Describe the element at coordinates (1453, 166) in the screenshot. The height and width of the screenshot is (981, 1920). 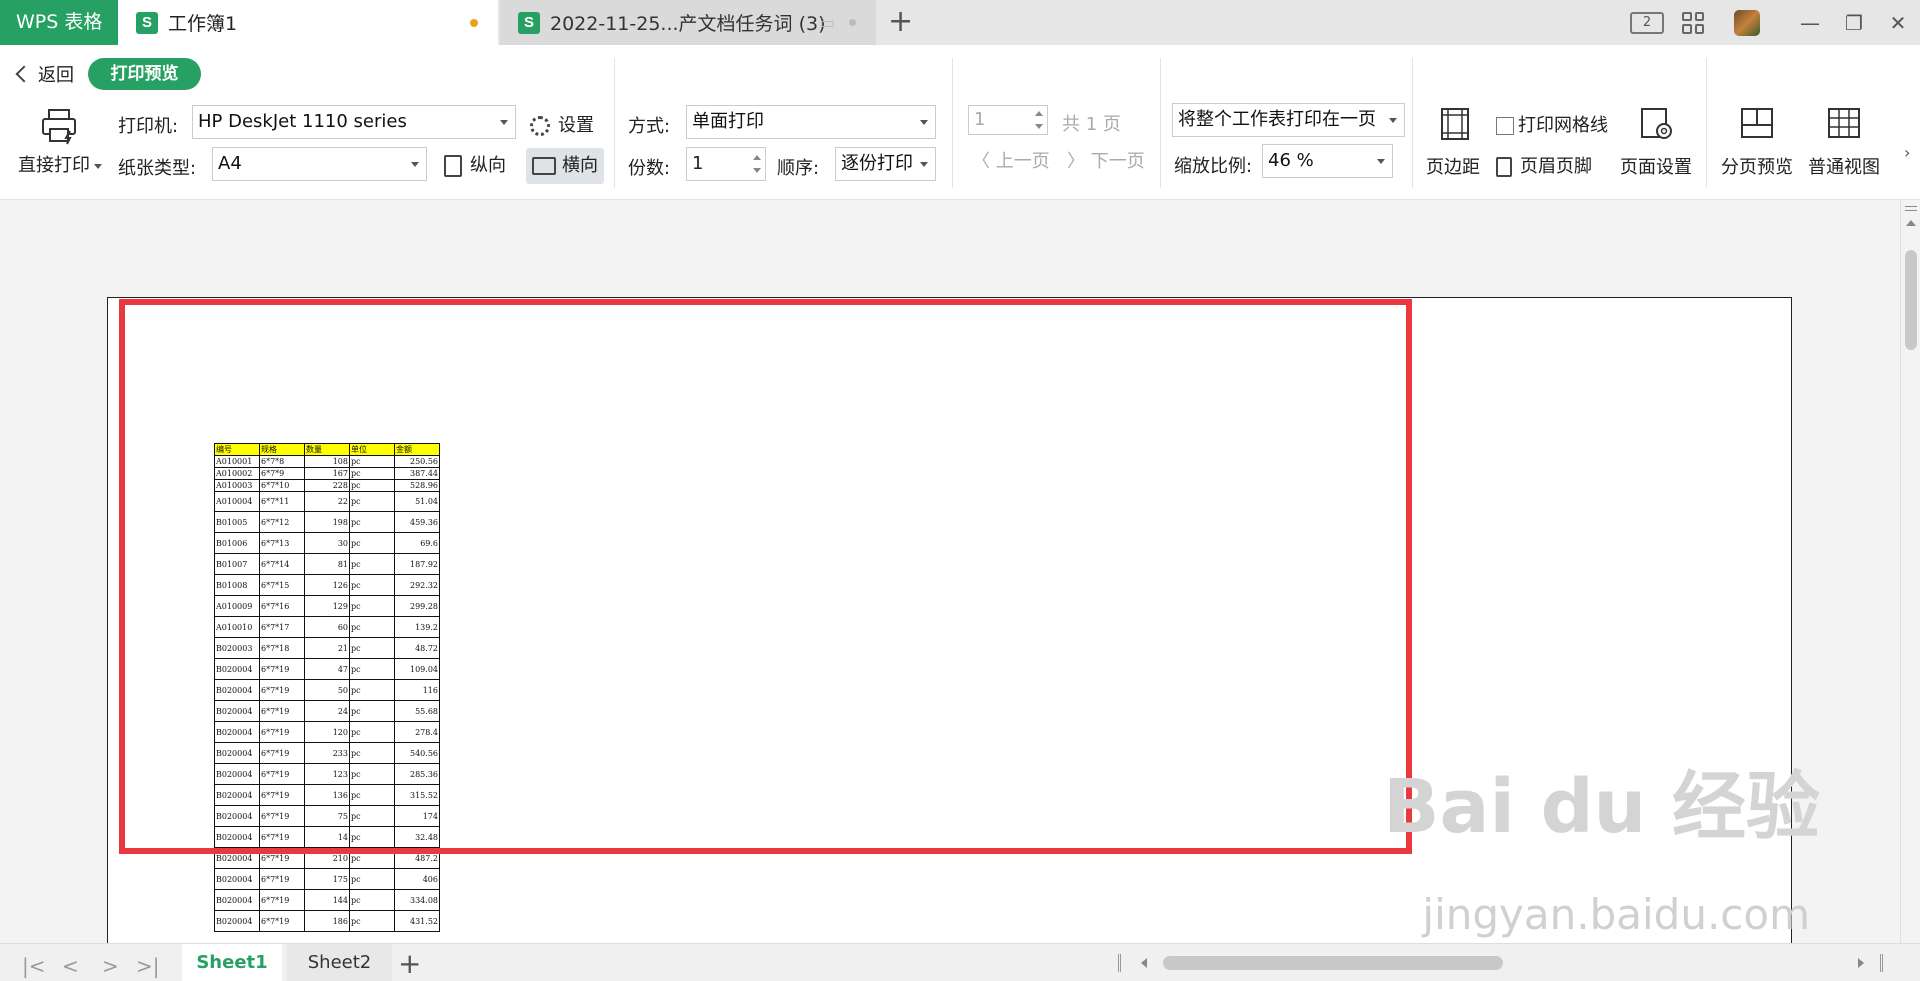
I see `margins-button: 页边距` at that location.